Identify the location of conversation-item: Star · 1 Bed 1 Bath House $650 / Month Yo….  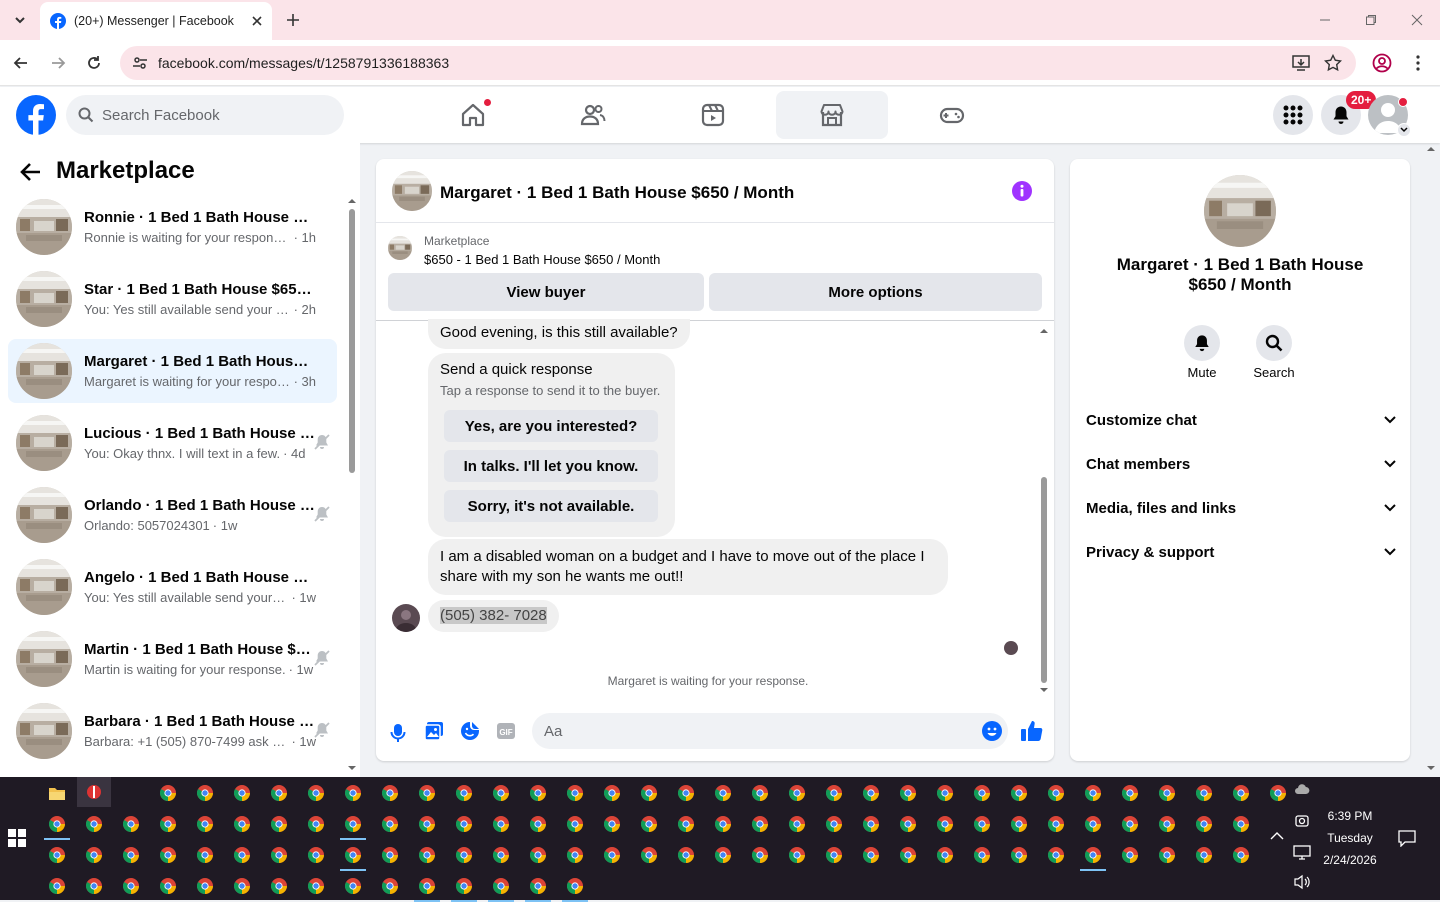
(172, 299).